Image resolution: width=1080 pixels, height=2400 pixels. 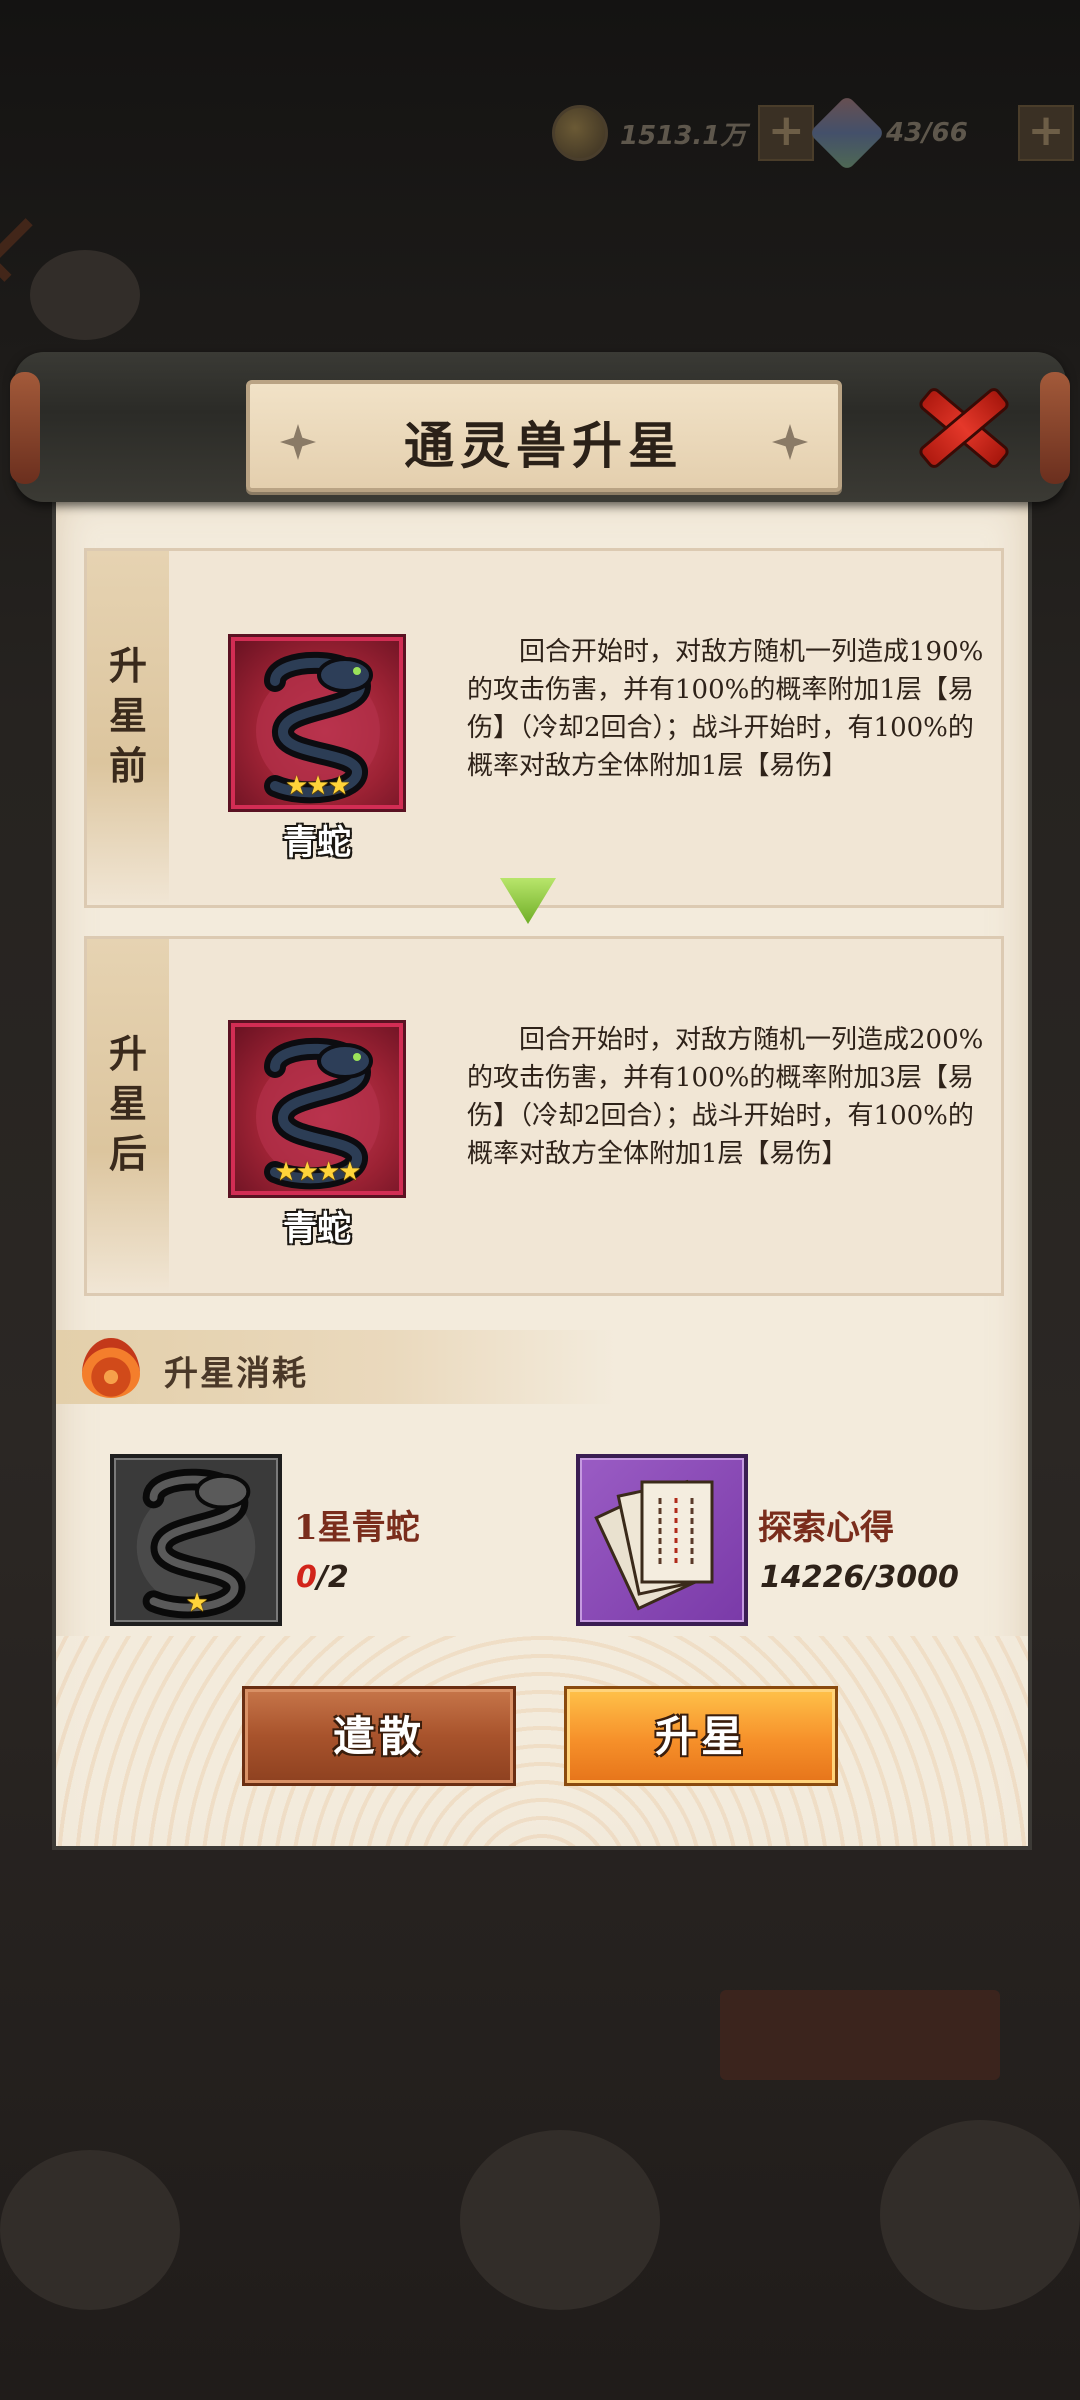 I want to click on pet-card-after: ★★★★, so click(x=317, y=1109).